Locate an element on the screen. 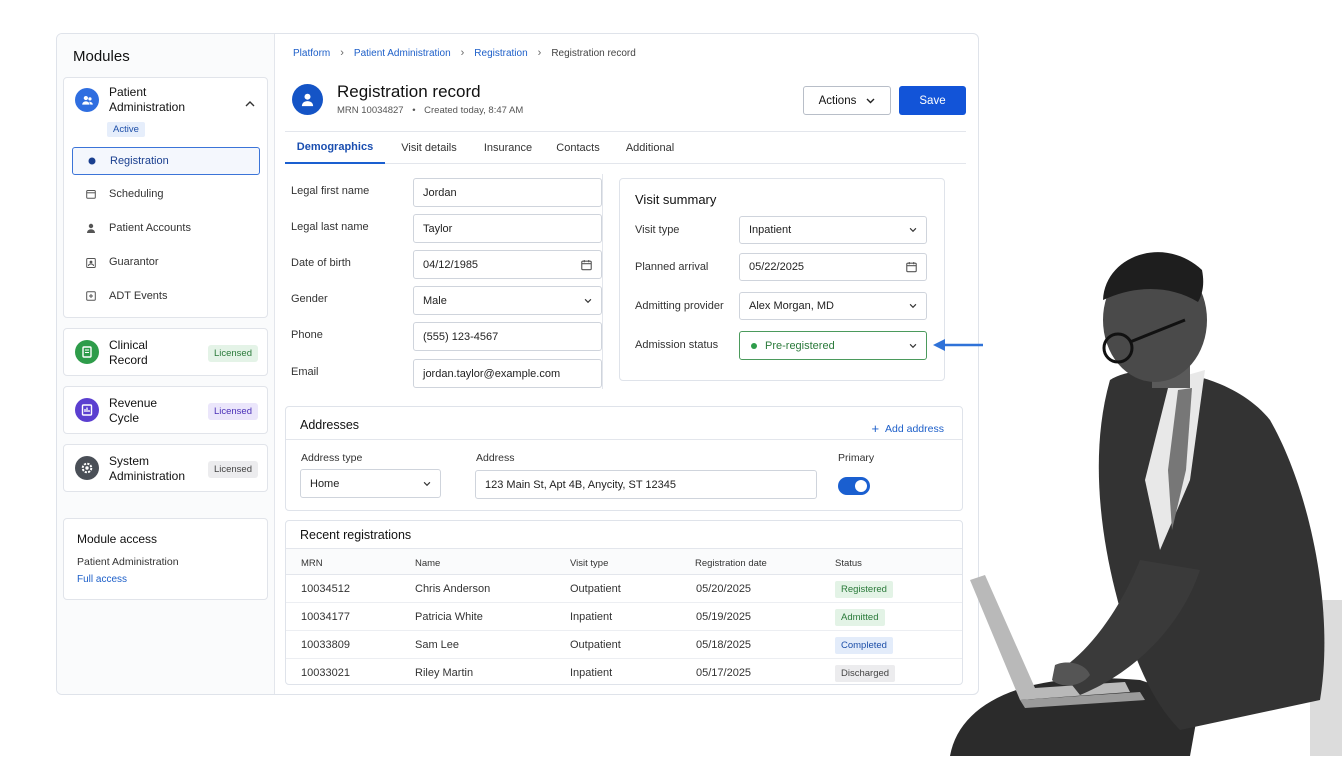 Image resolution: width=1342 pixels, height=761 pixels. actions-button: Actions is located at coordinates (847, 100).